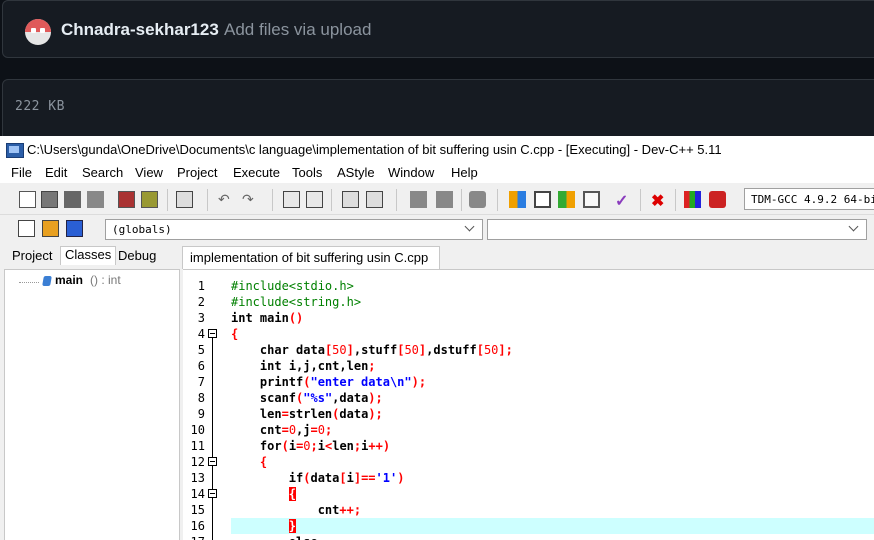 The width and height of the screenshot is (874, 540). I want to click on replace-icon, so click(314, 199).